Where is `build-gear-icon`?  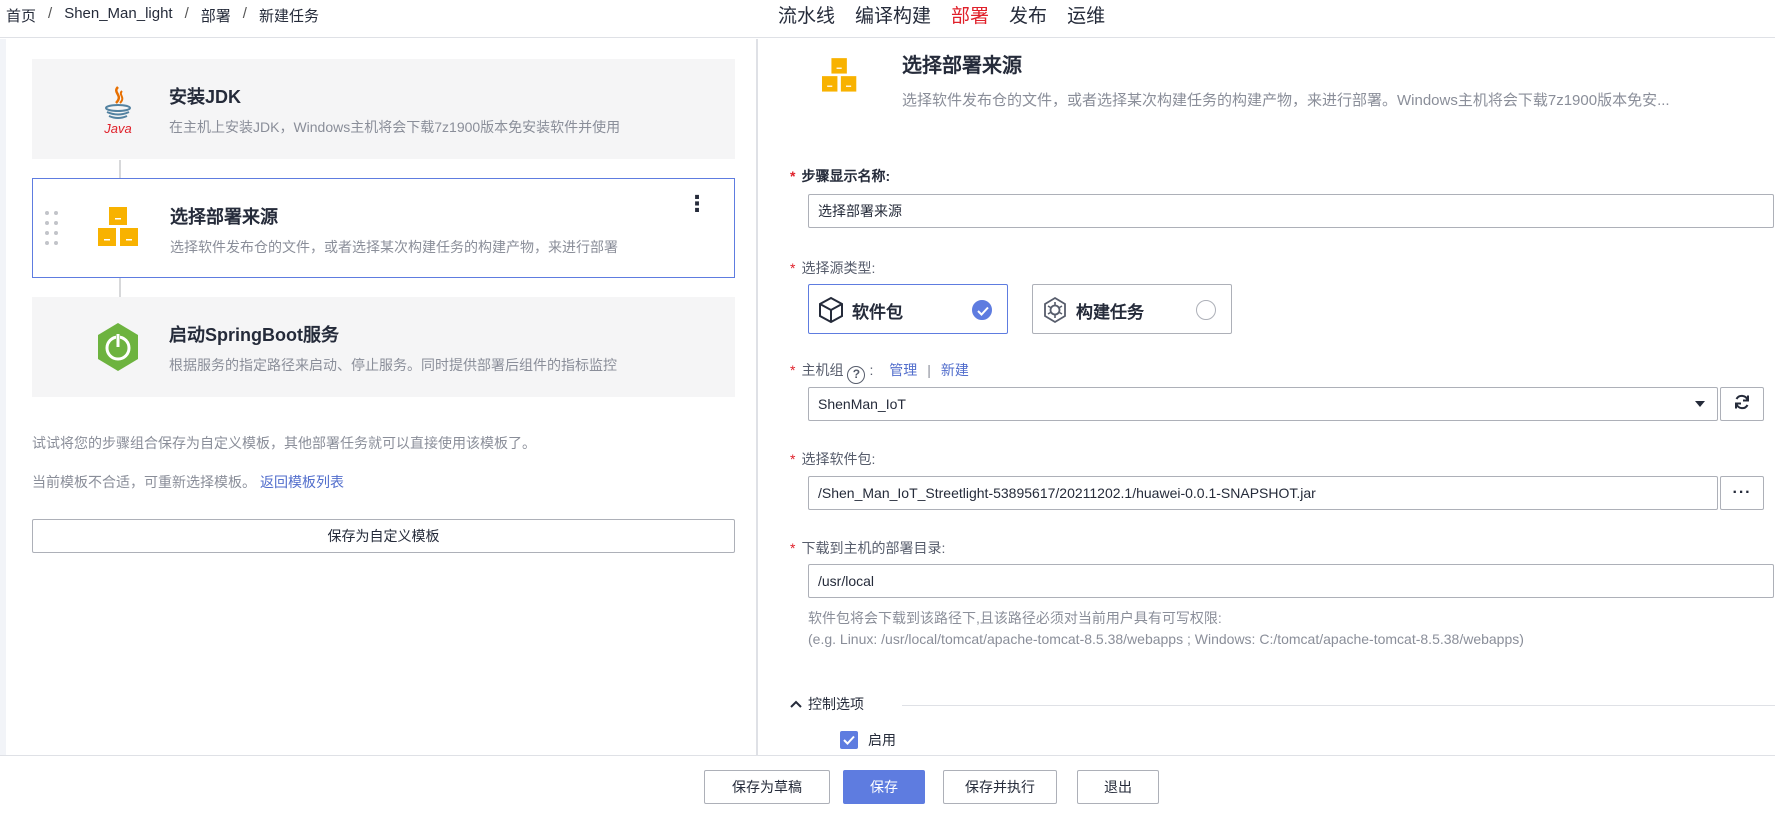 build-gear-icon is located at coordinates (1055, 310).